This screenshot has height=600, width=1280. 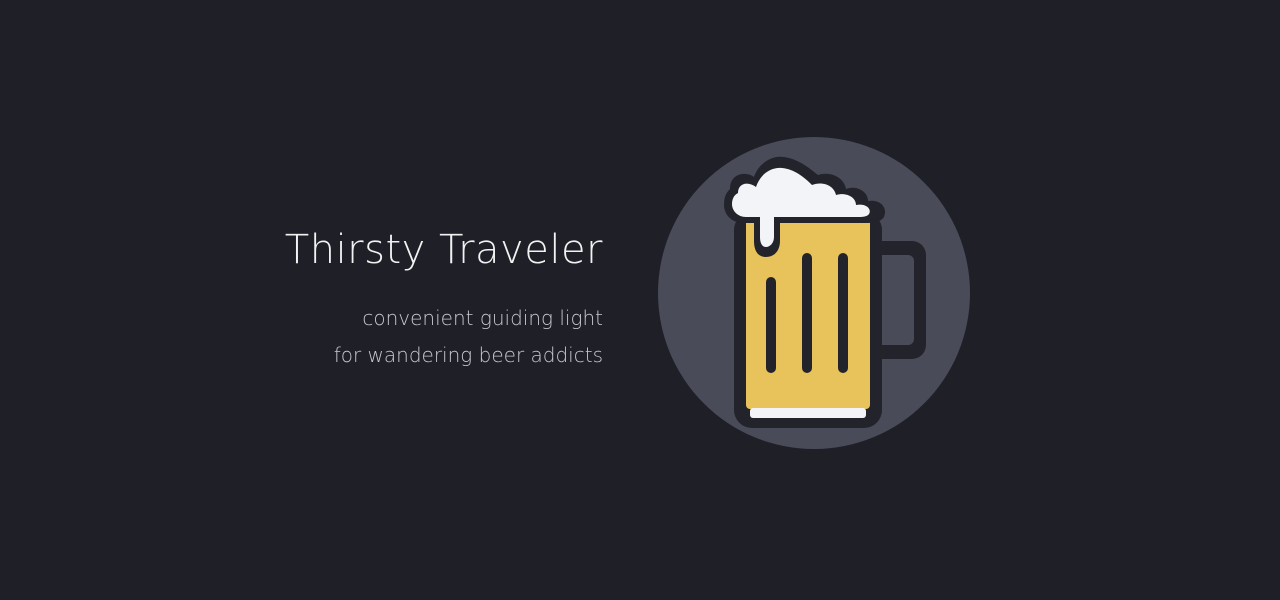 I want to click on tagline-line-1: convenient guiding light, so click(x=482, y=318).